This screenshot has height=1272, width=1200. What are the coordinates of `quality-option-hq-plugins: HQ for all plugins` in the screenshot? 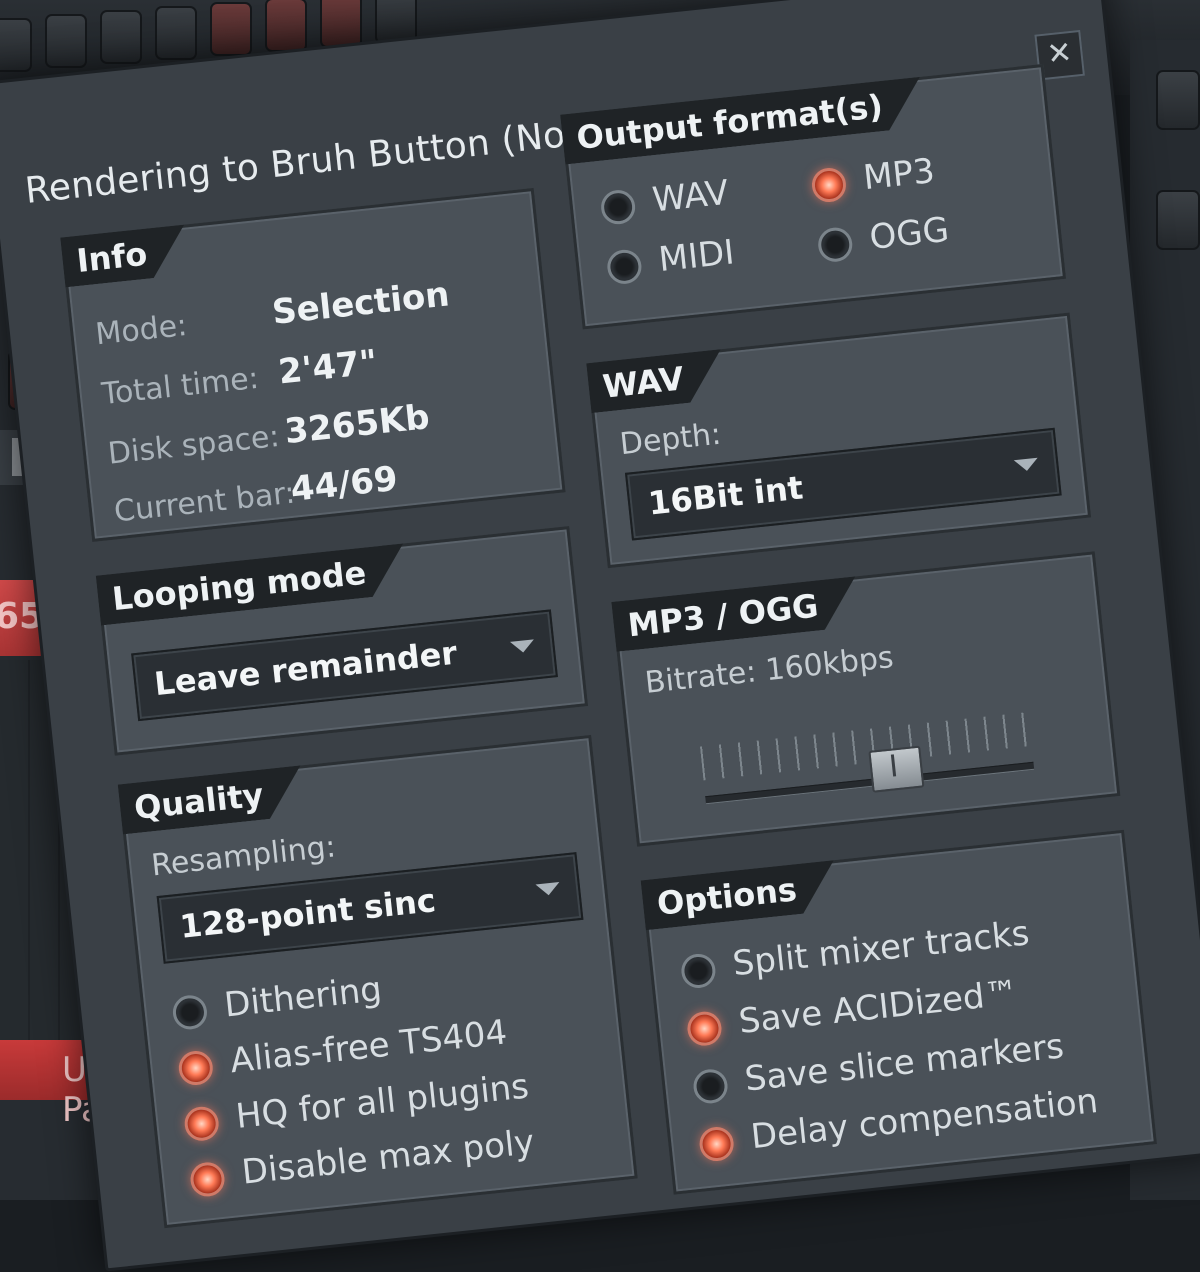 It's located at (356, 1109).